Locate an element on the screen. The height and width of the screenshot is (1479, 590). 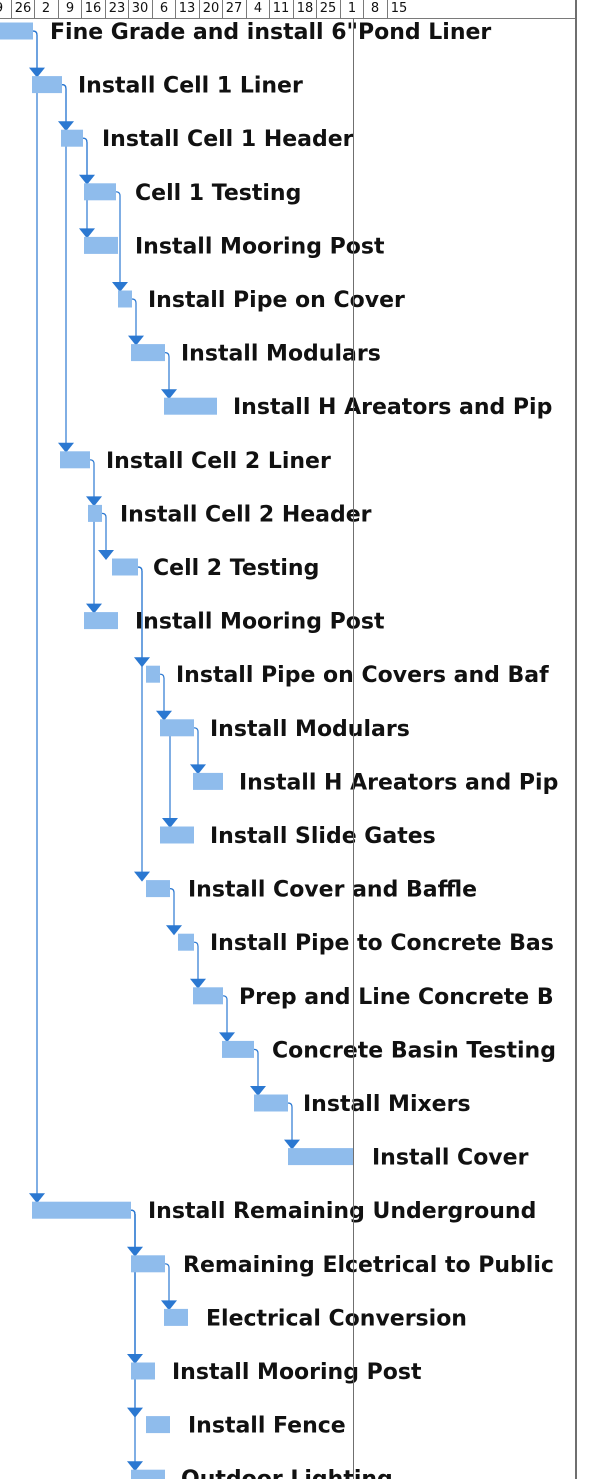
task-label: Install Cell 2 Header is located at coordinates (246, 514).